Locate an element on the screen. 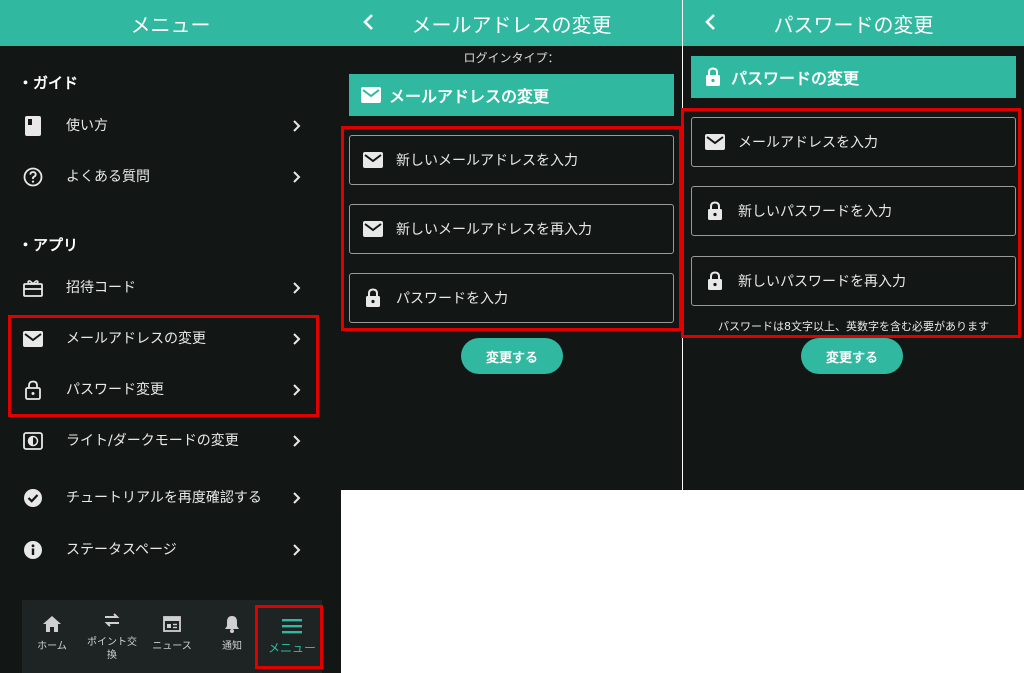 The image size is (1024, 673). bell-icon is located at coordinates (232, 624).